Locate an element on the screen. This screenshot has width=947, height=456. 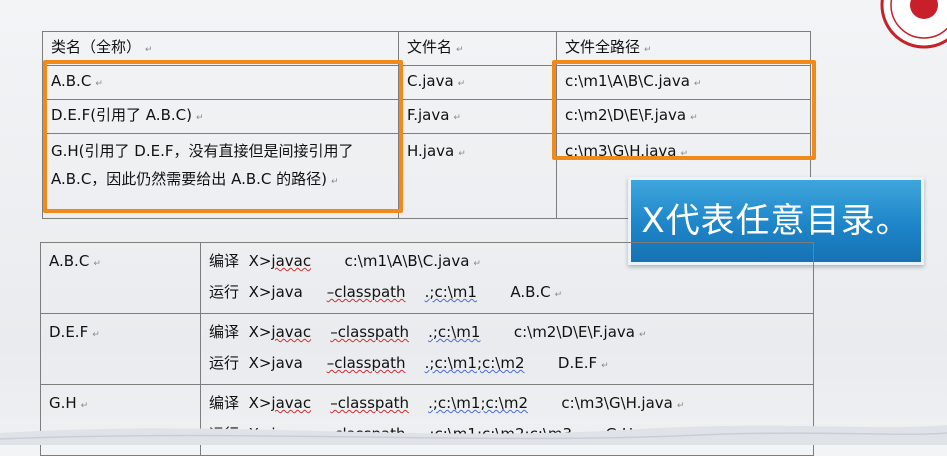
full-path-cell: c:\m1\A\B\C.java ↵ is located at coordinates (683, 82).